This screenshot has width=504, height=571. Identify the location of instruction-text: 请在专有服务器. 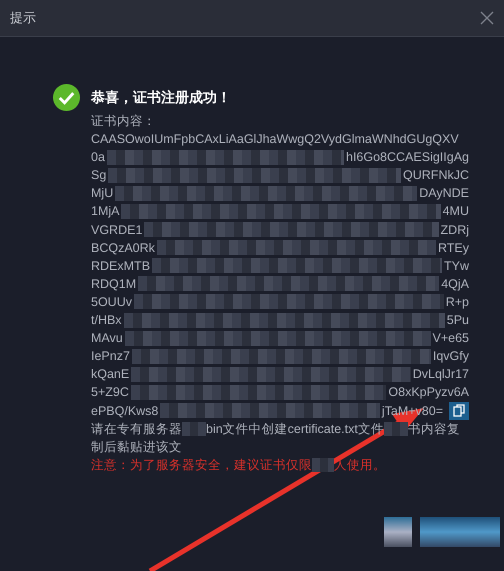
(136, 429).